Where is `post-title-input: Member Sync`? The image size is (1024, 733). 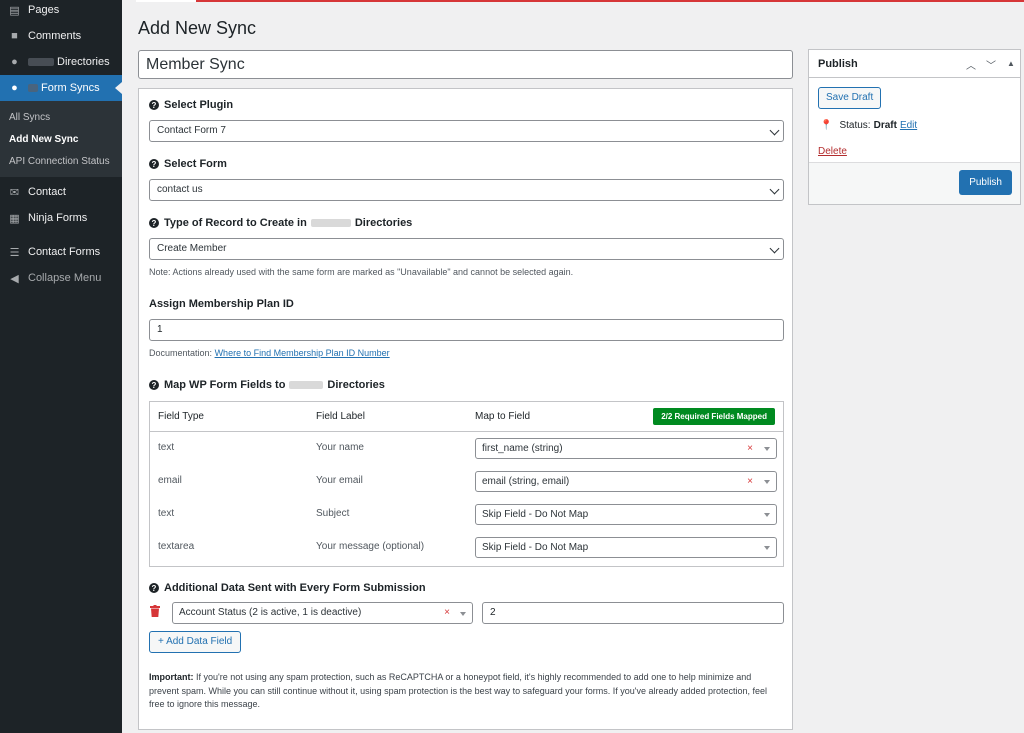 post-title-input: Member Sync is located at coordinates (465, 64).